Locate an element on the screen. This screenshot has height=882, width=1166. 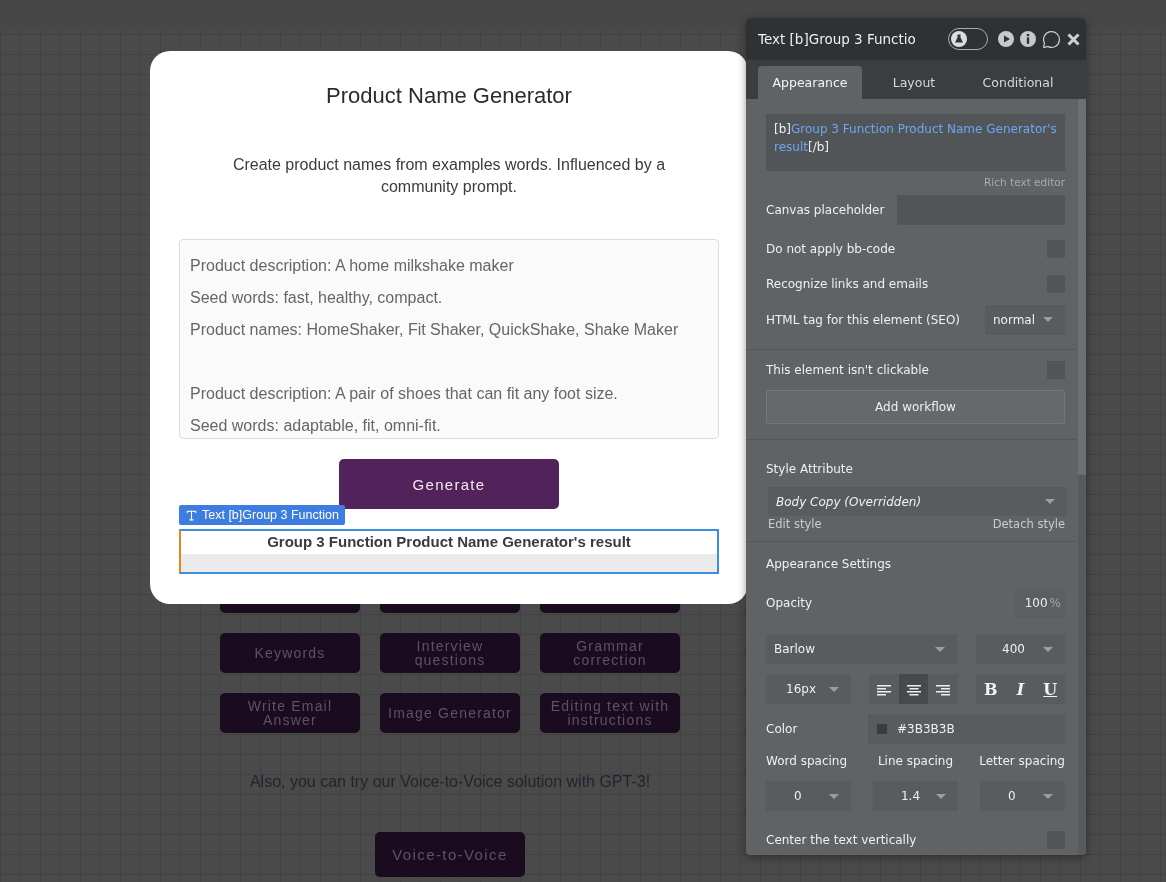
scrollbar is located at coordinates (1082, 477).